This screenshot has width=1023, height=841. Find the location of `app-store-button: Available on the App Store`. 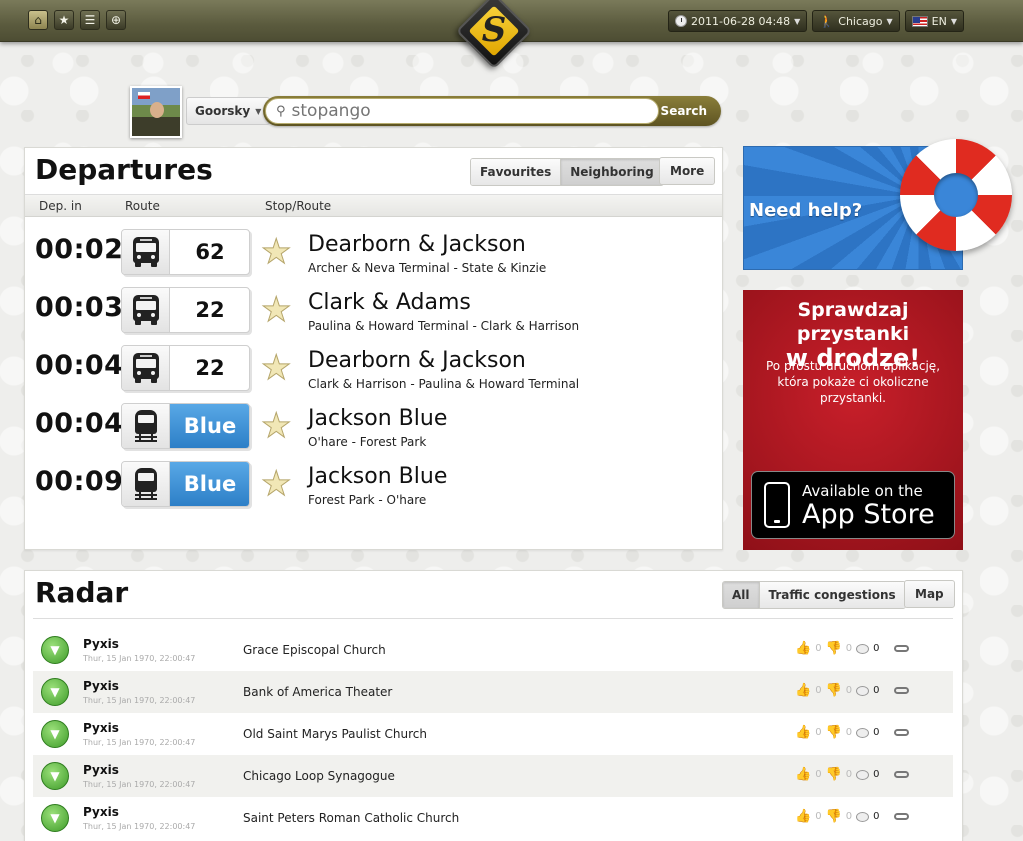

app-store-button: Available on the App Store is located at coordinates (853, 505).